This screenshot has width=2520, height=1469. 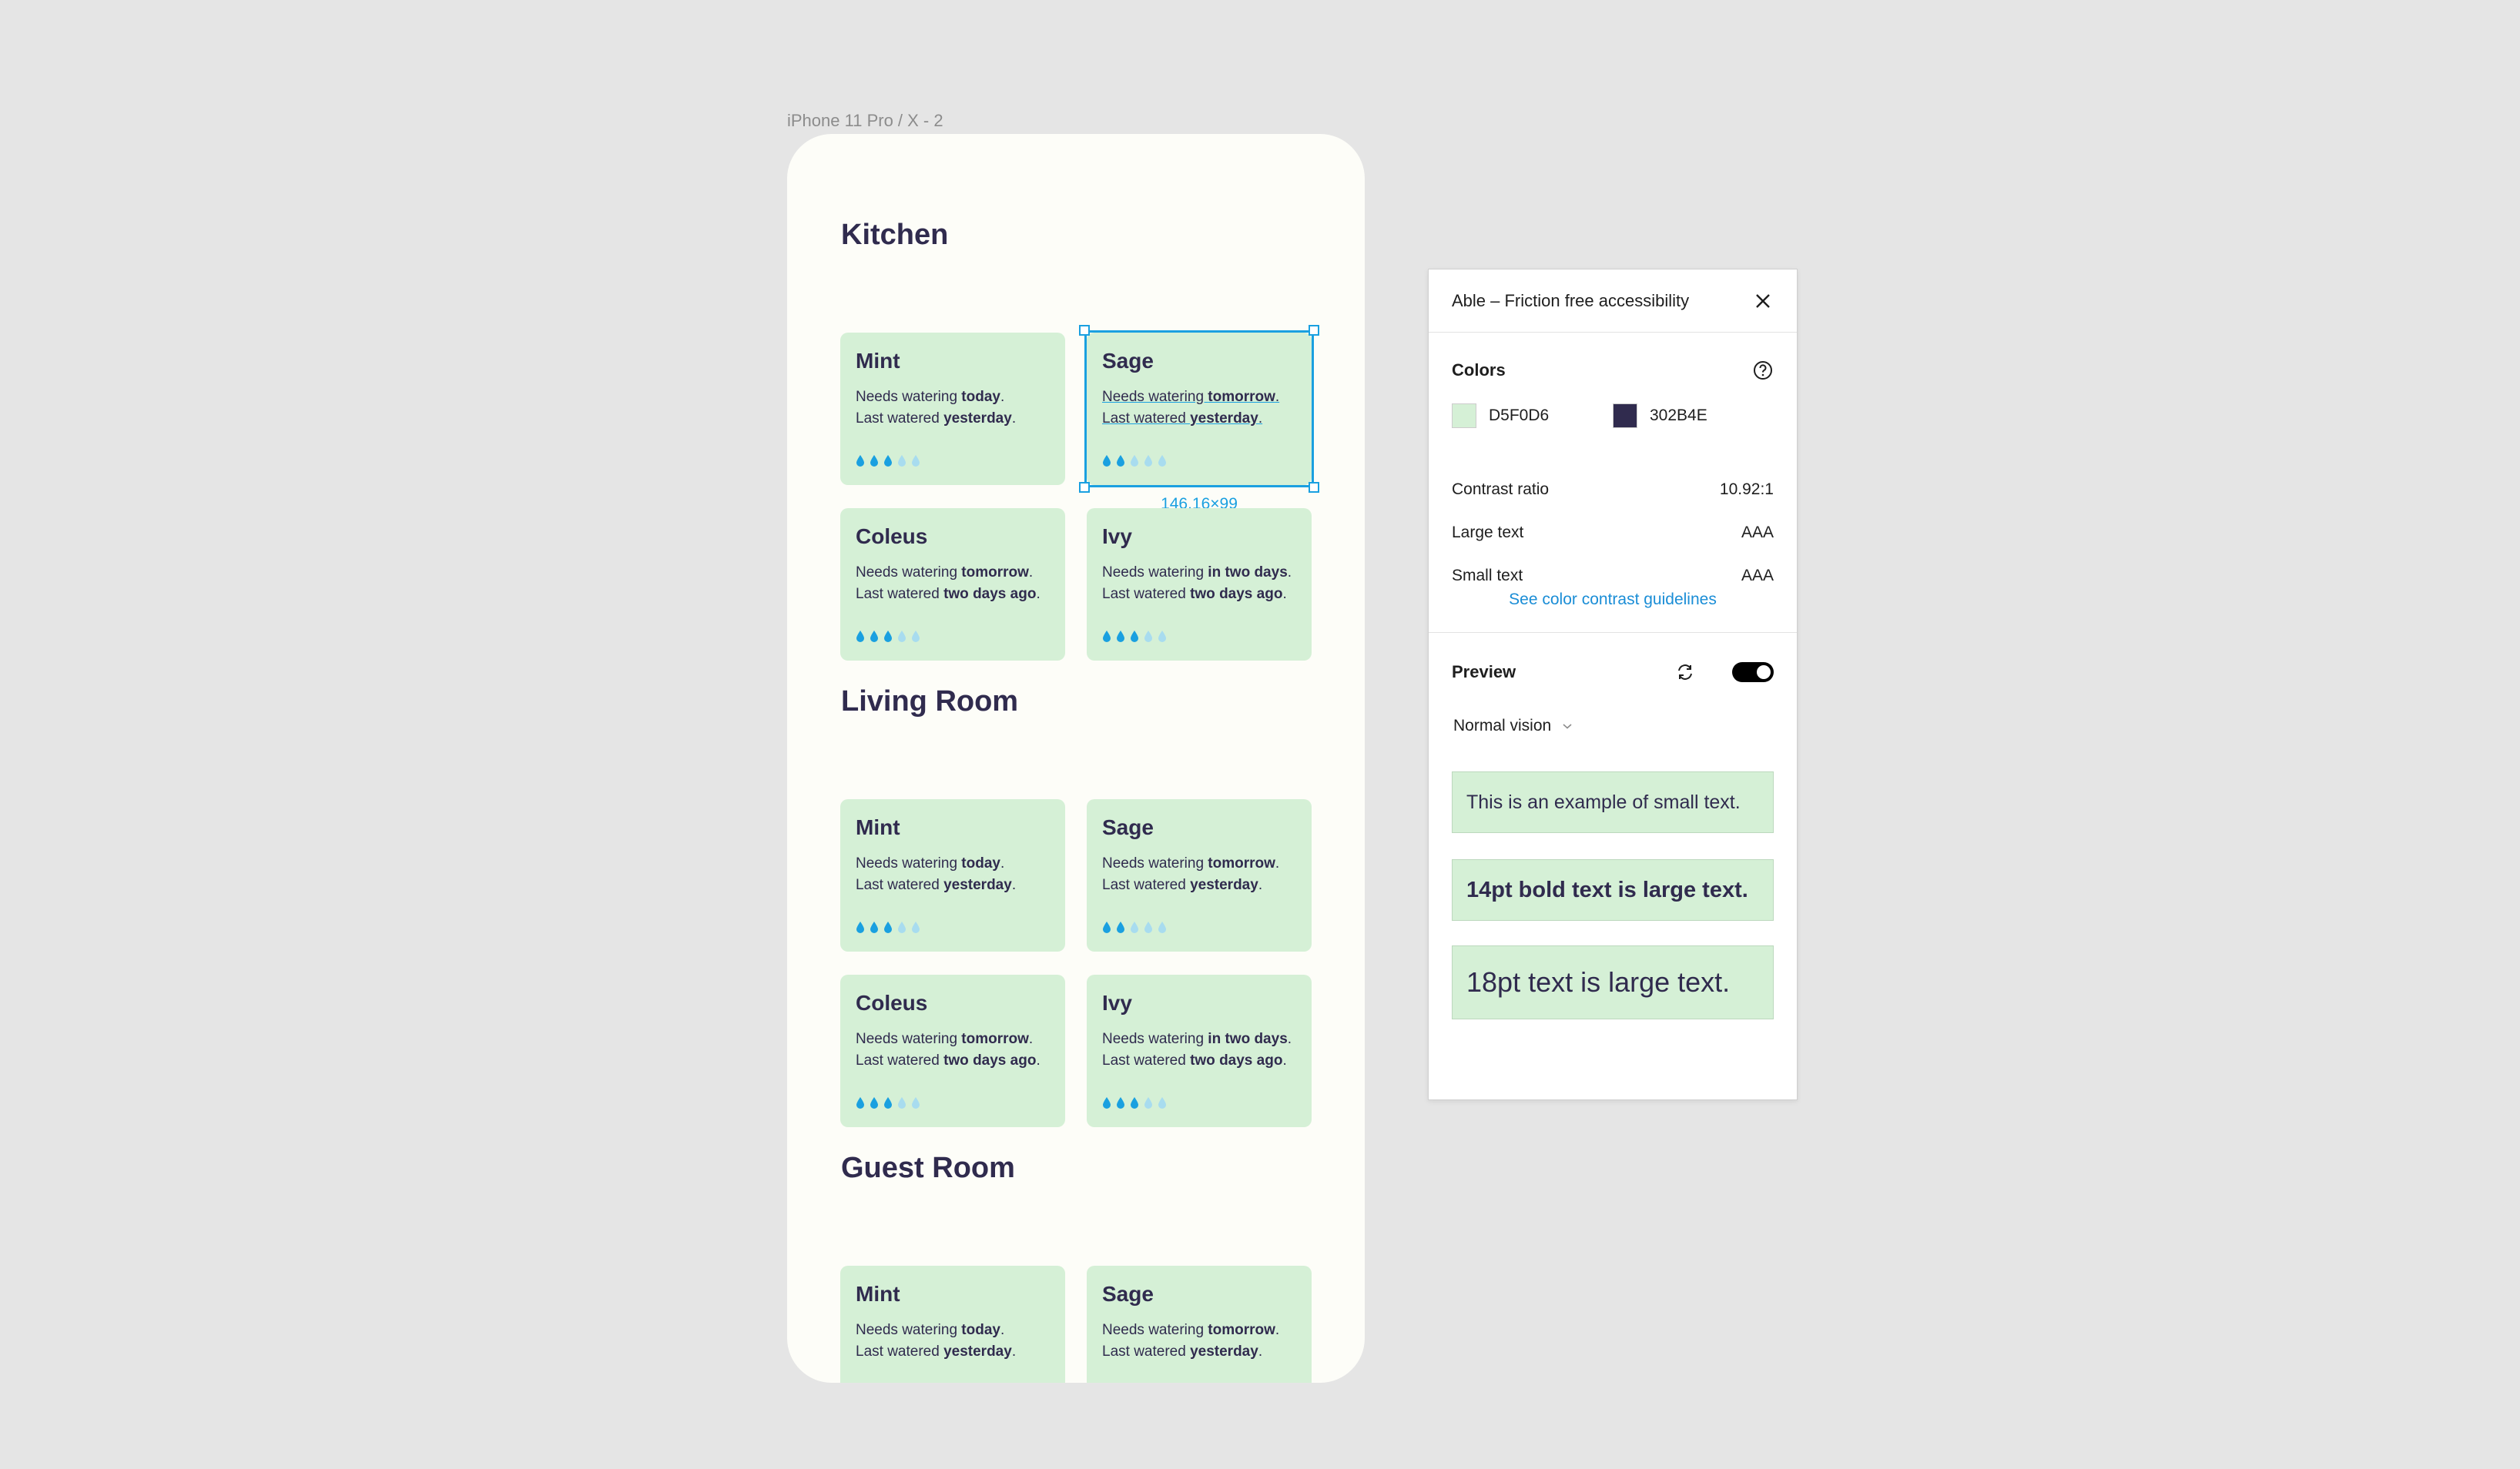 I want to click on swatch-item-dark: 302B4E, so click(x=1694, y=415).